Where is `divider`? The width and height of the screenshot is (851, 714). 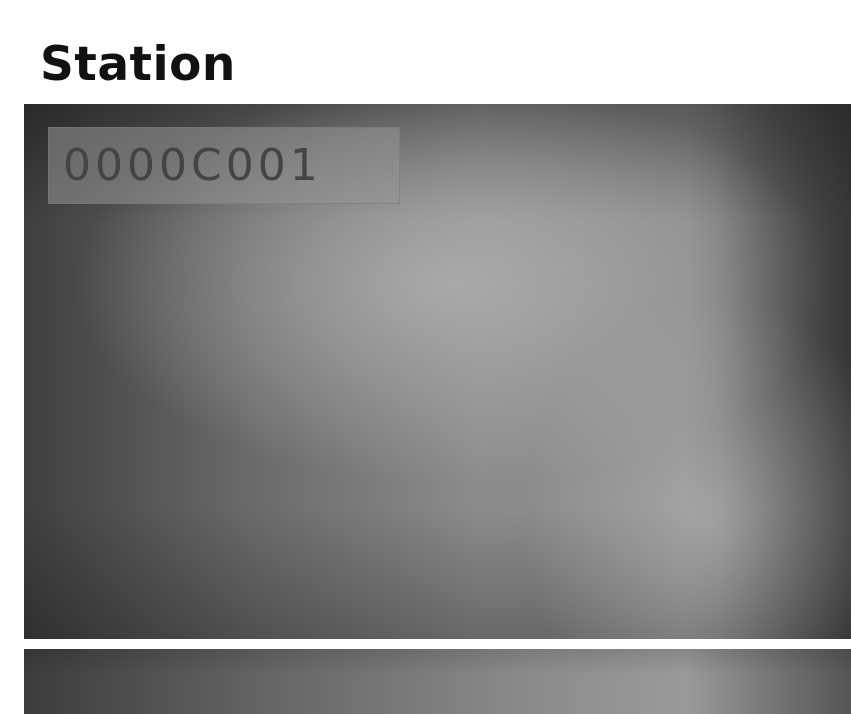
divider is located at coordinates (437, 644).